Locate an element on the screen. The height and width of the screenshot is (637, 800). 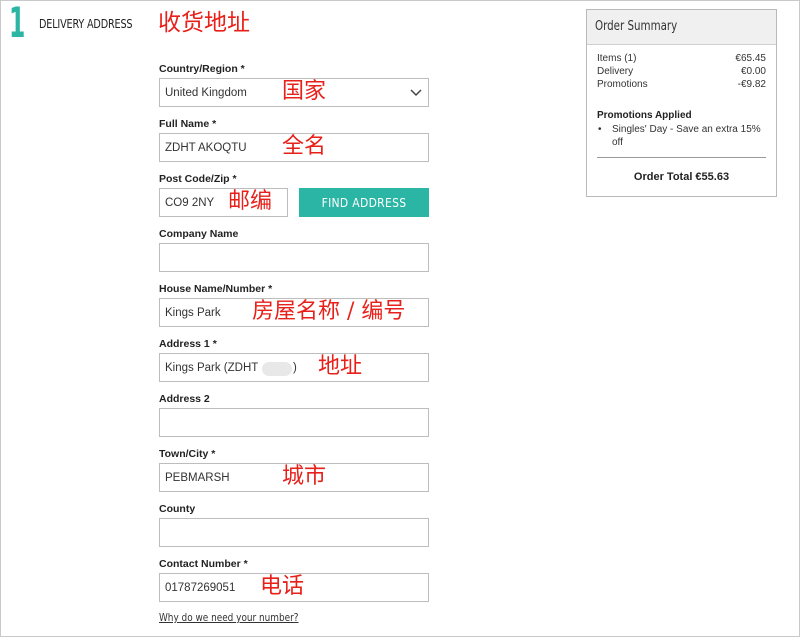
annotation-address: 地址 is located at coordinates (340, 366).